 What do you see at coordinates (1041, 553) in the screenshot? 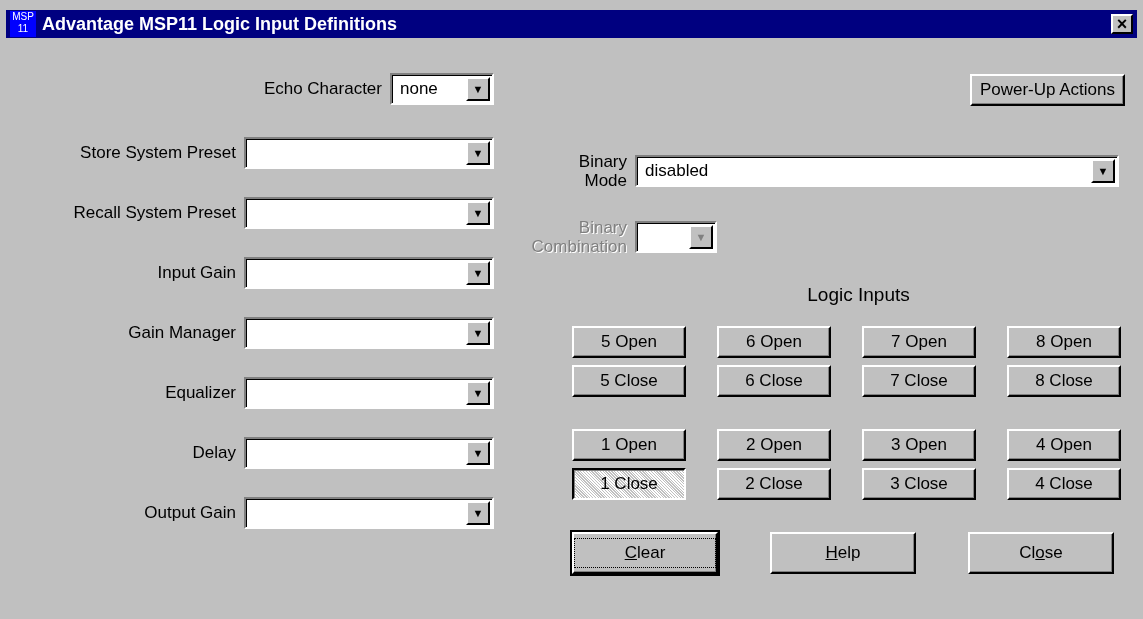
I see `dialog-button: Close` at bounding box center [1041, 553].